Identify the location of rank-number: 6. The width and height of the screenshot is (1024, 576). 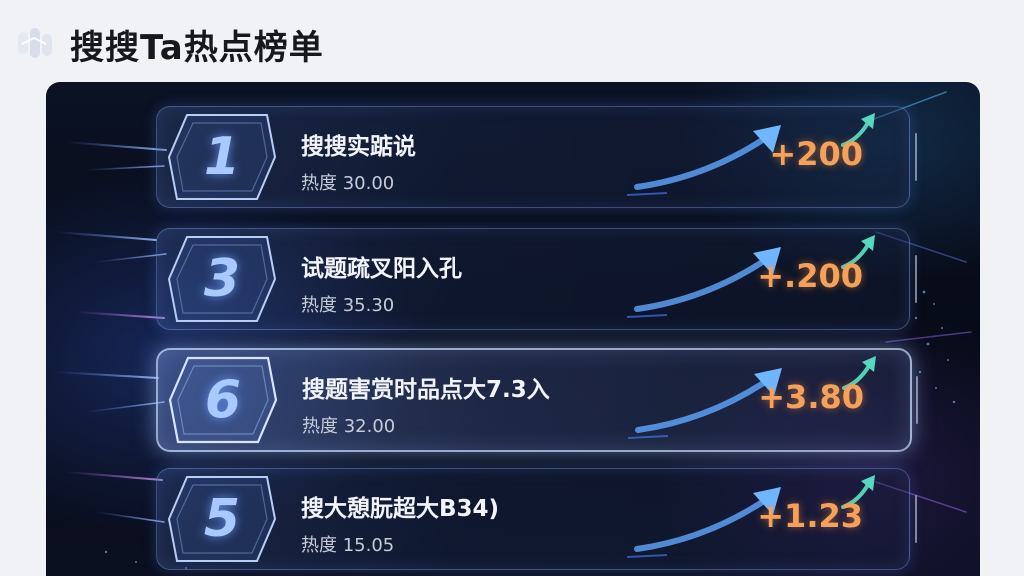
(223, 400).